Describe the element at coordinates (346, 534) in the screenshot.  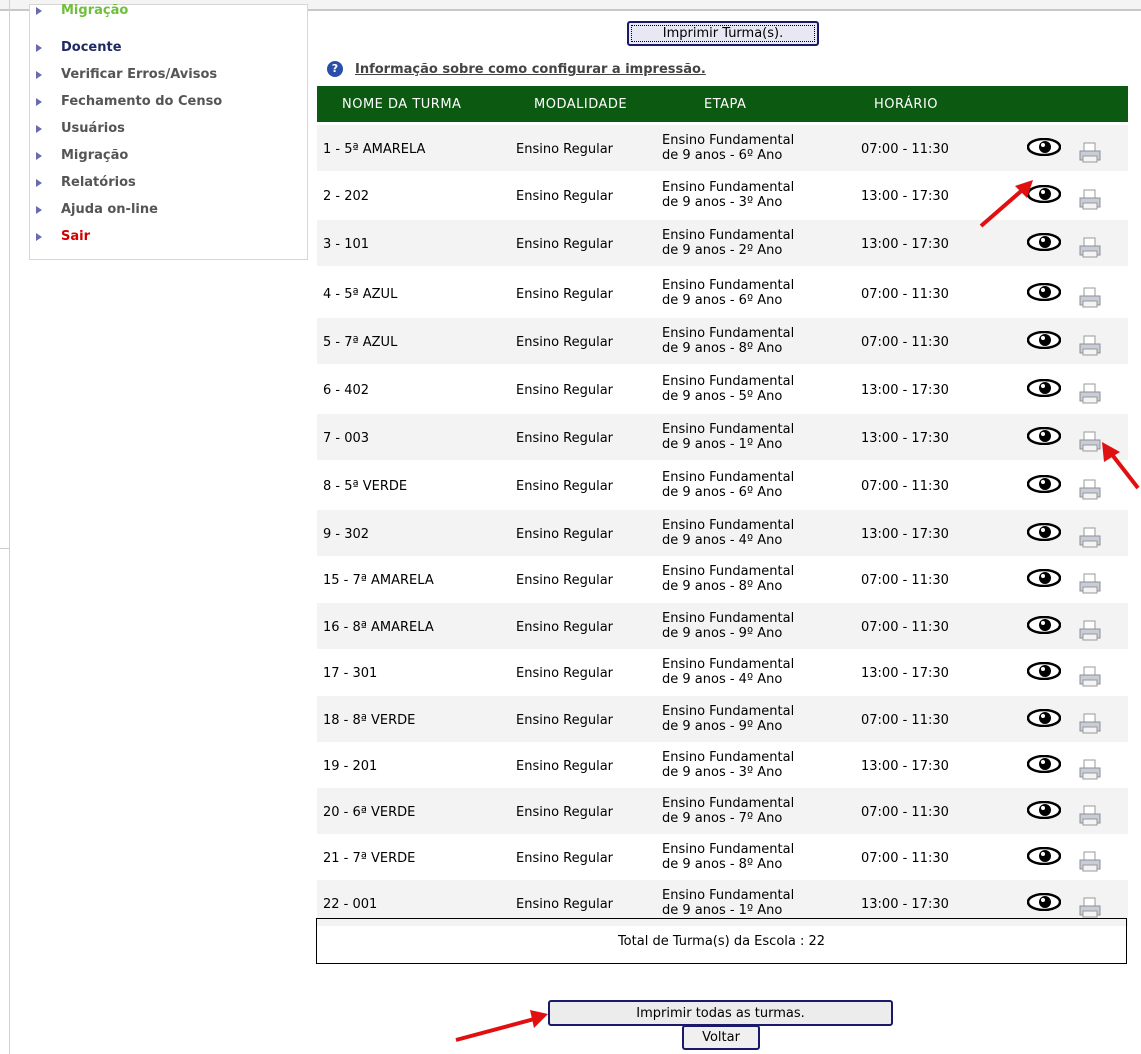
I see `turma-name: 9 - 302` at that location.